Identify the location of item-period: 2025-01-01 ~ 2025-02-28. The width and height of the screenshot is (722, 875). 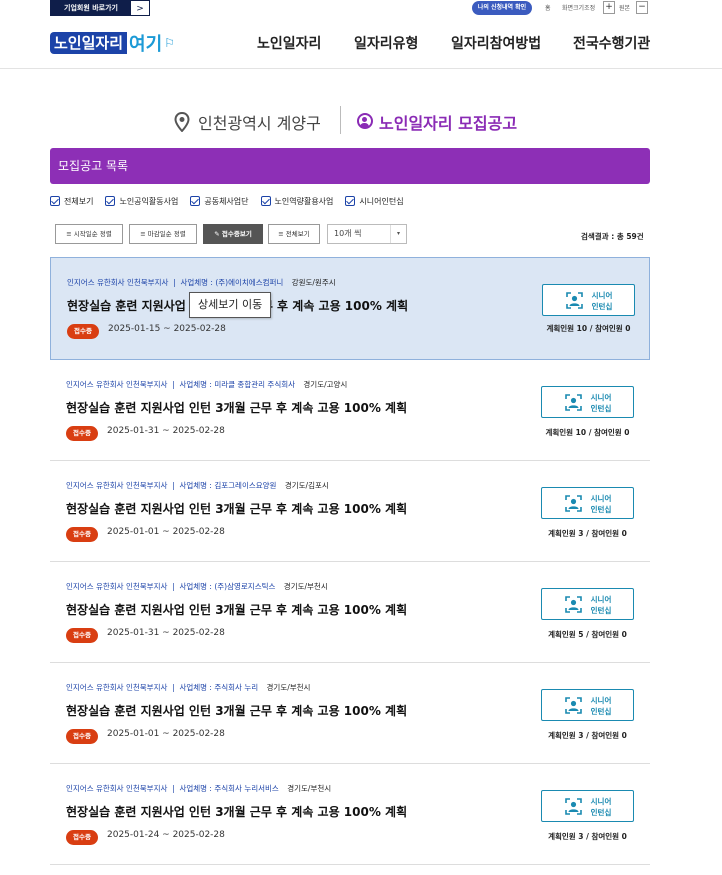
(166, 532).